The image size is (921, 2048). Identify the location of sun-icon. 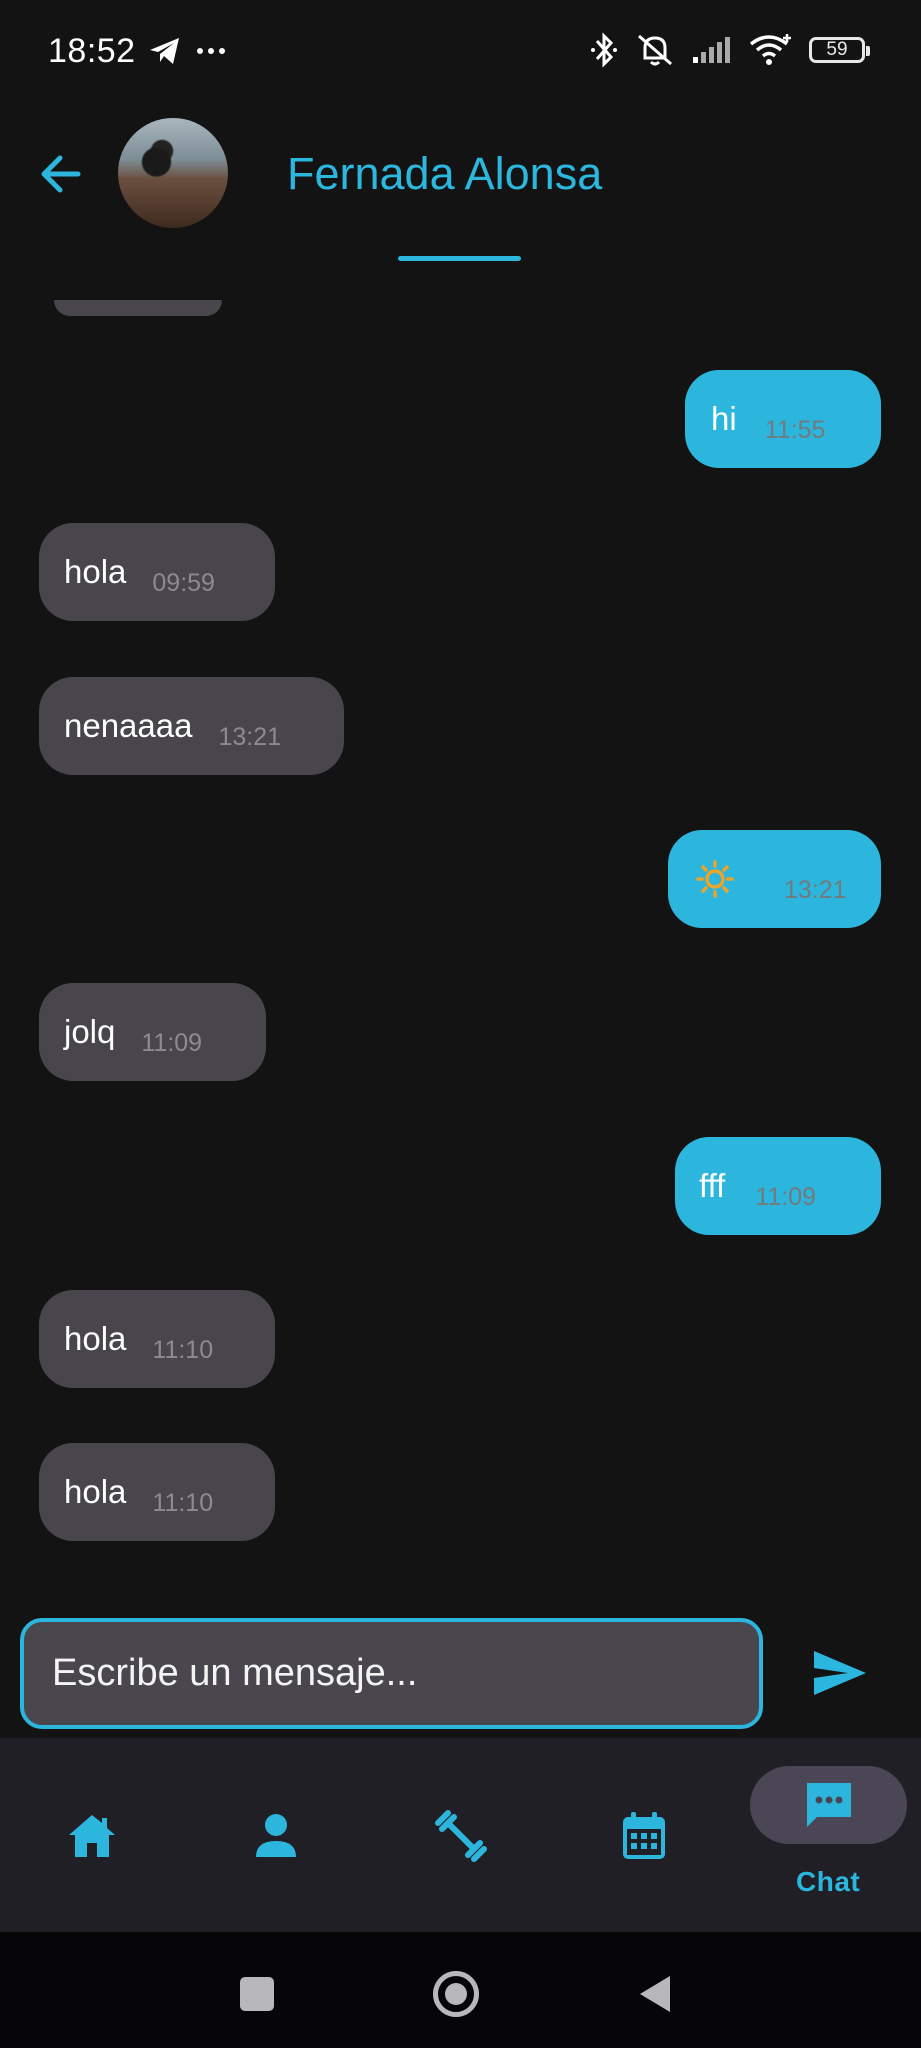
(715, 879).